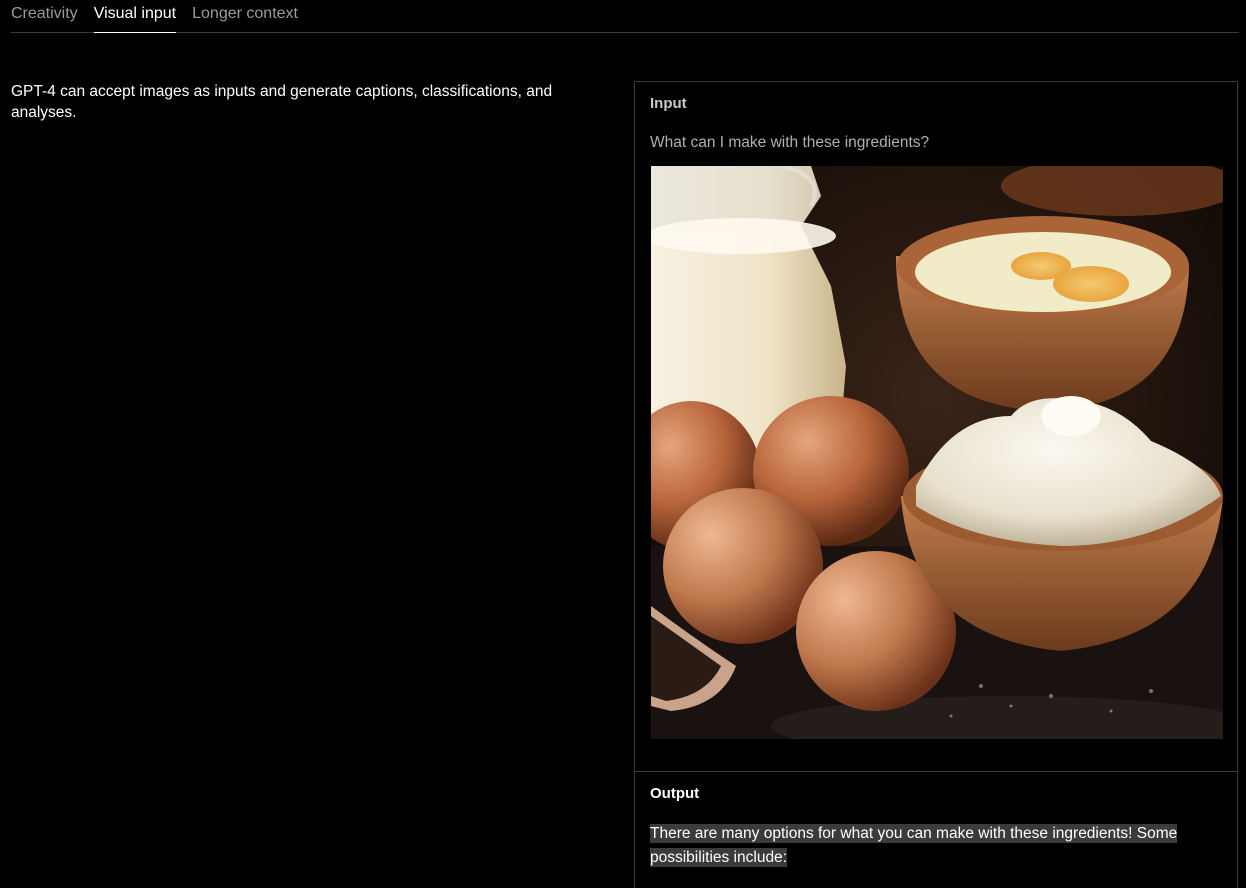 Image resolution: width=1246 pixels, height=888 pixels. I want to click on tab-bar: Creativity Visual input Longer context, so click(625, 16).